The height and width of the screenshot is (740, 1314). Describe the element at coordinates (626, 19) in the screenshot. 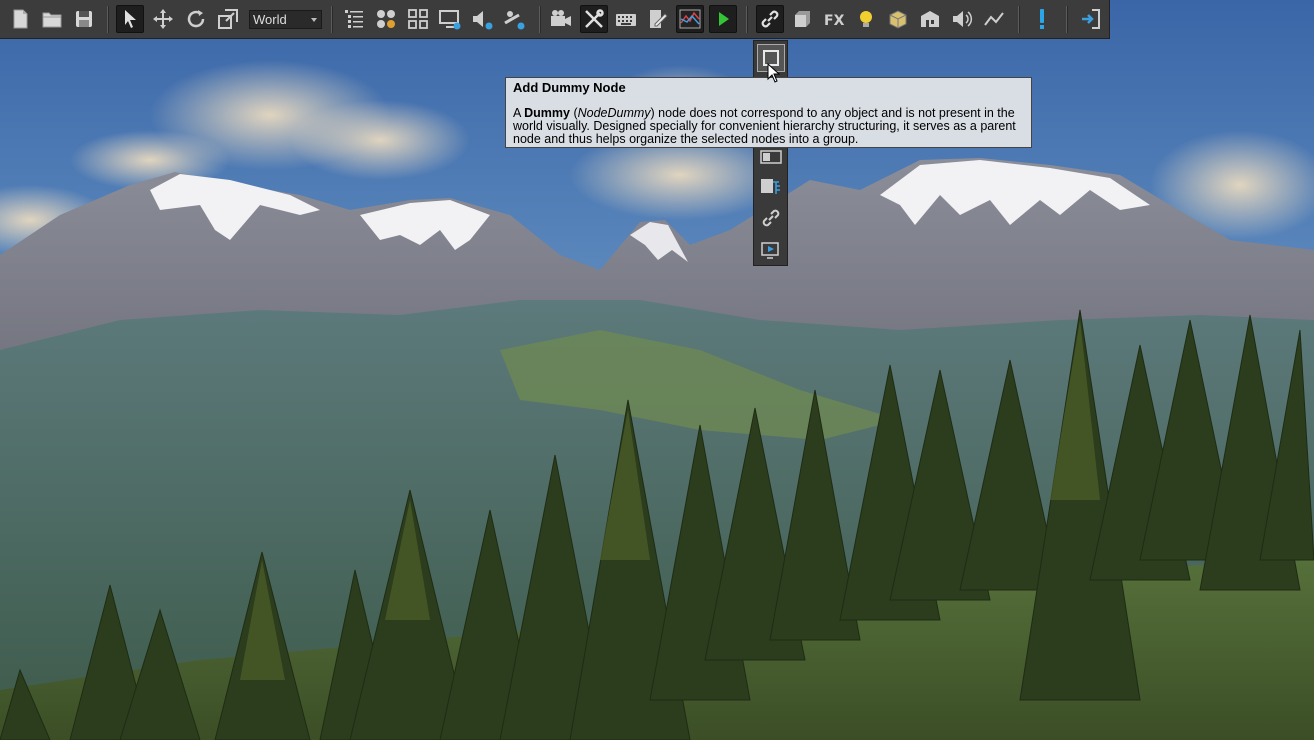

I see `keyboard-icon` at that location.